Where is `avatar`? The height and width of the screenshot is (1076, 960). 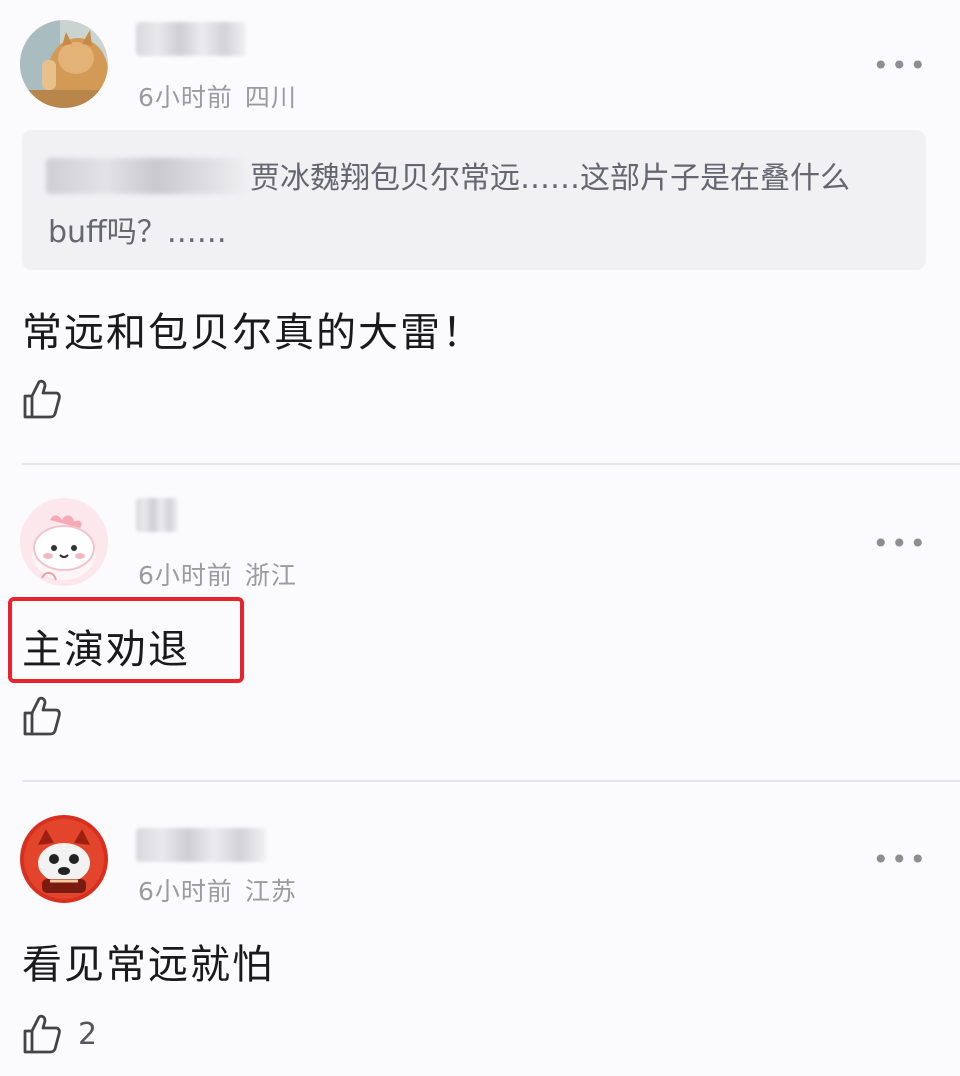 avatar is located at coordinates (64, 859).